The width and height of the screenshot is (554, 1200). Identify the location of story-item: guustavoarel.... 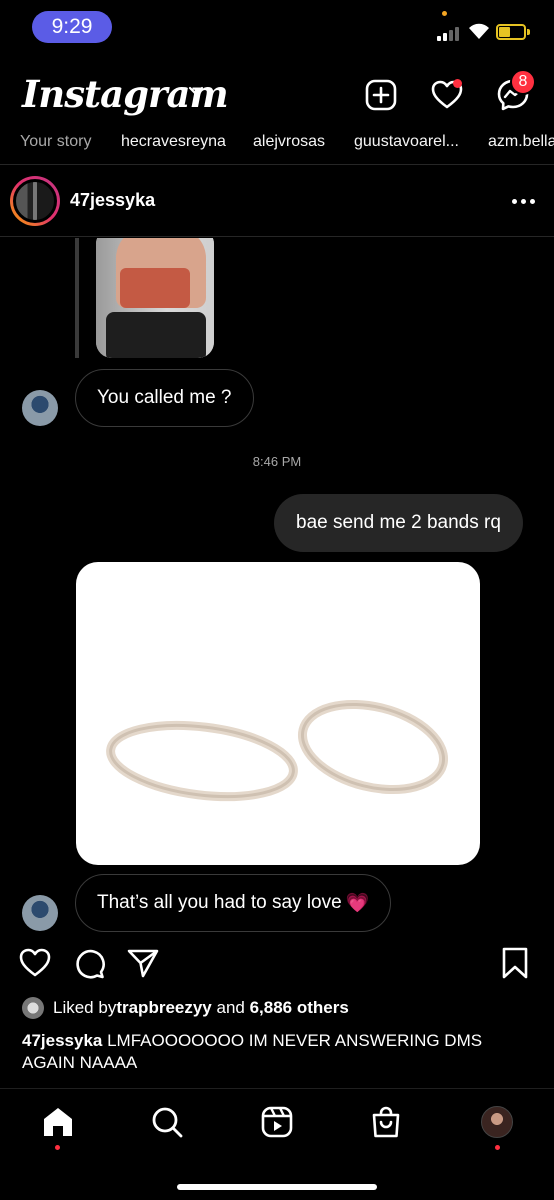
(406, 142).